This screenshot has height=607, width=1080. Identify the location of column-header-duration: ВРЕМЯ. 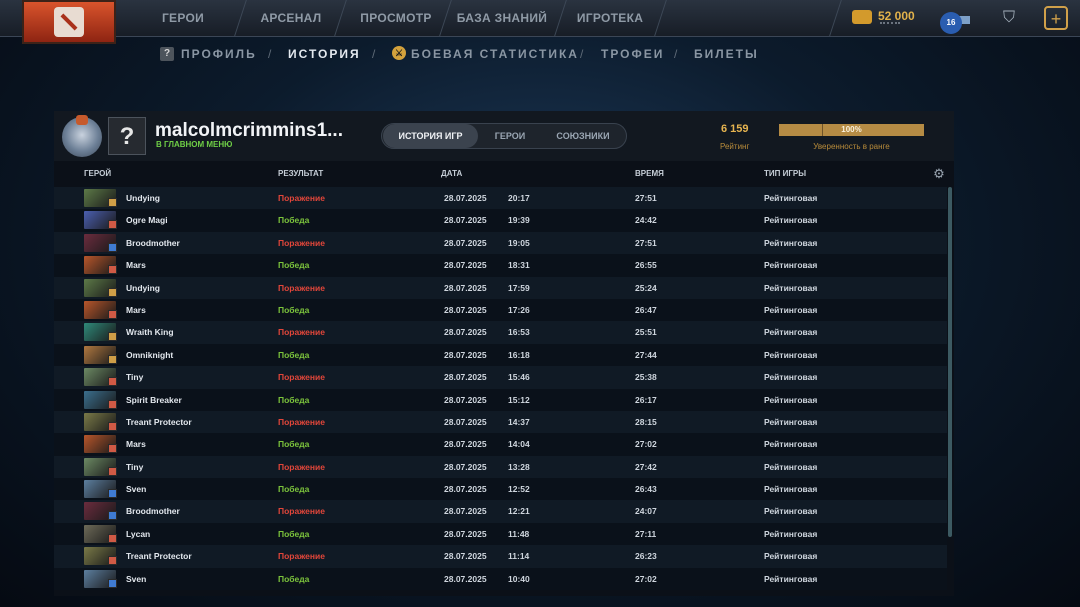
(649, 173).